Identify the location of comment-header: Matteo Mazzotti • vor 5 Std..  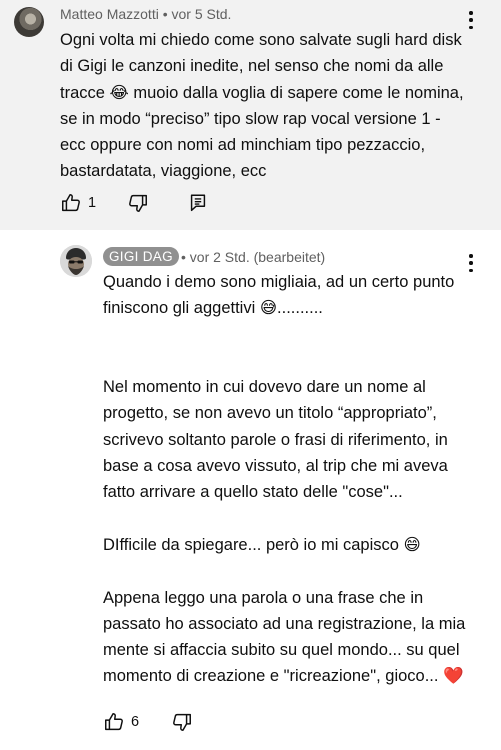
(145, 14).